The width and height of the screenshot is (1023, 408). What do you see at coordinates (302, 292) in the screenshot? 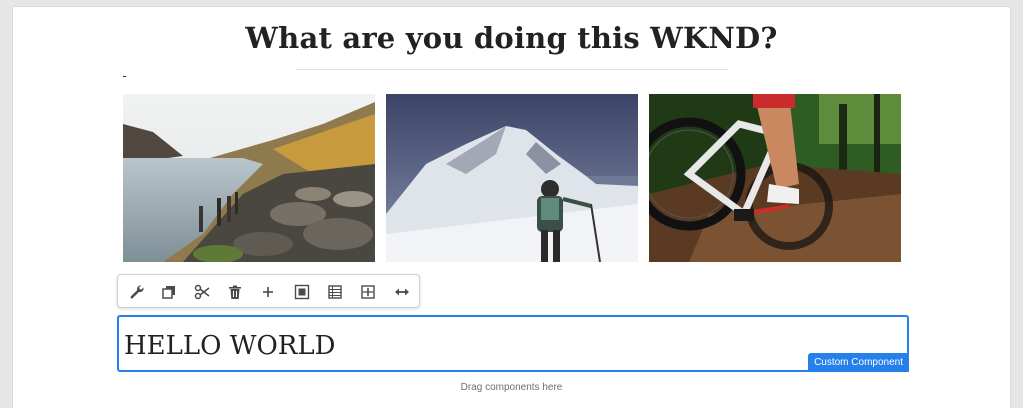
I see `group-icon` at bounding box center [302, 292].